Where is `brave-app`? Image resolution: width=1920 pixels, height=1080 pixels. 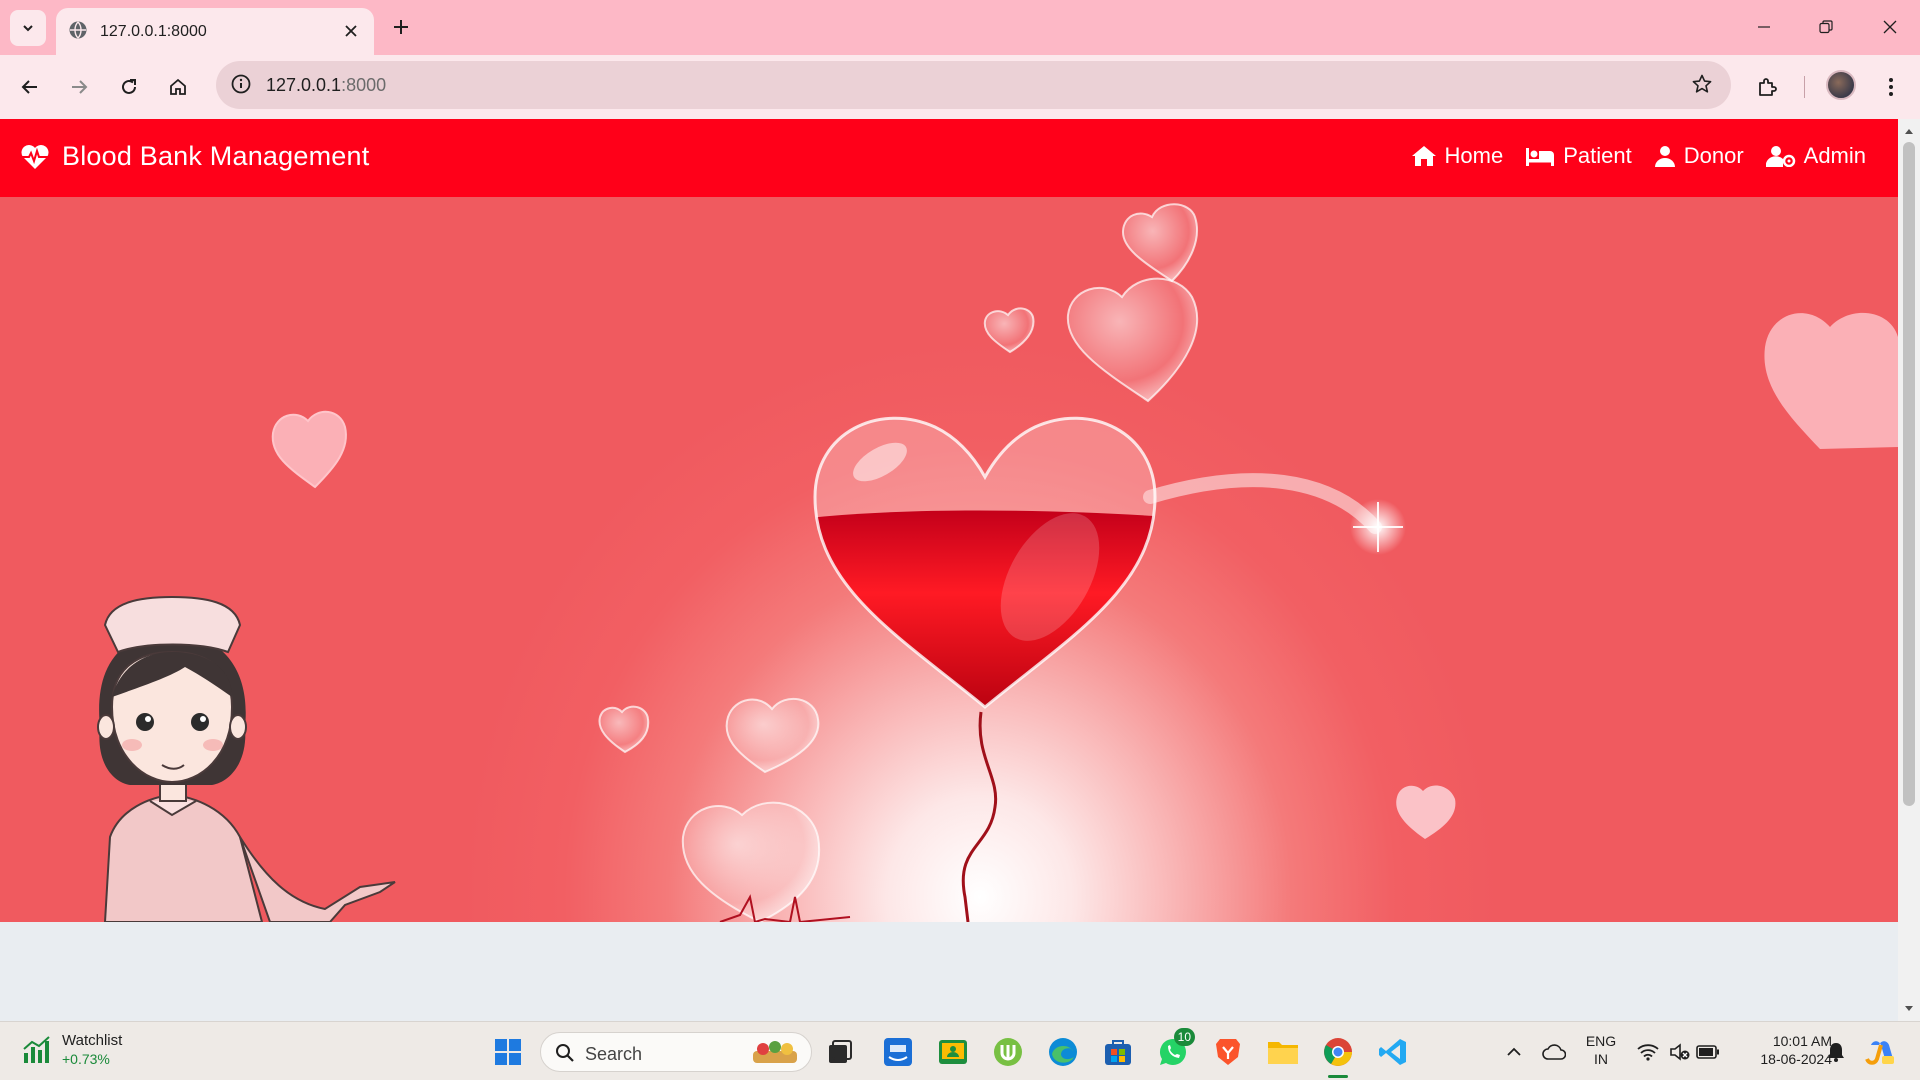 brave-app is located at coordinates (1228, 1052).